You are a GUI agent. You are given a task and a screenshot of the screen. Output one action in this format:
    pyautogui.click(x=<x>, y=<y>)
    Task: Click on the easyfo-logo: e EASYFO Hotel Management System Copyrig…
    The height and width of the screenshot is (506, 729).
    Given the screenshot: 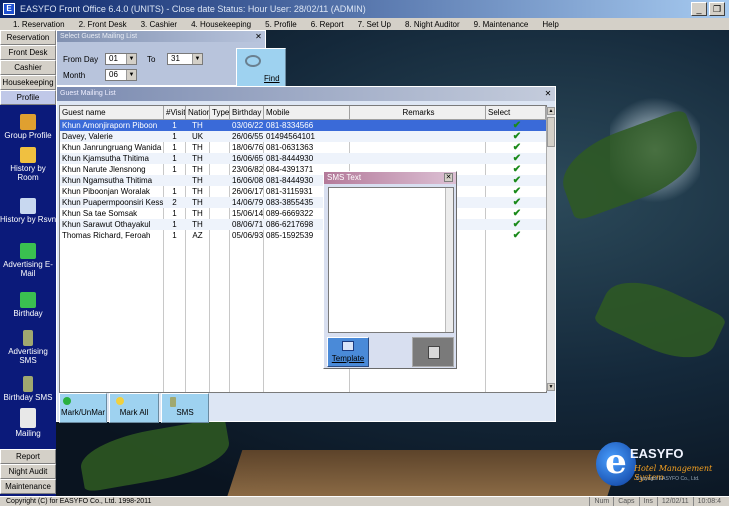 What is the action you would take?
    pyautogui.click(x=659, y=466)
    